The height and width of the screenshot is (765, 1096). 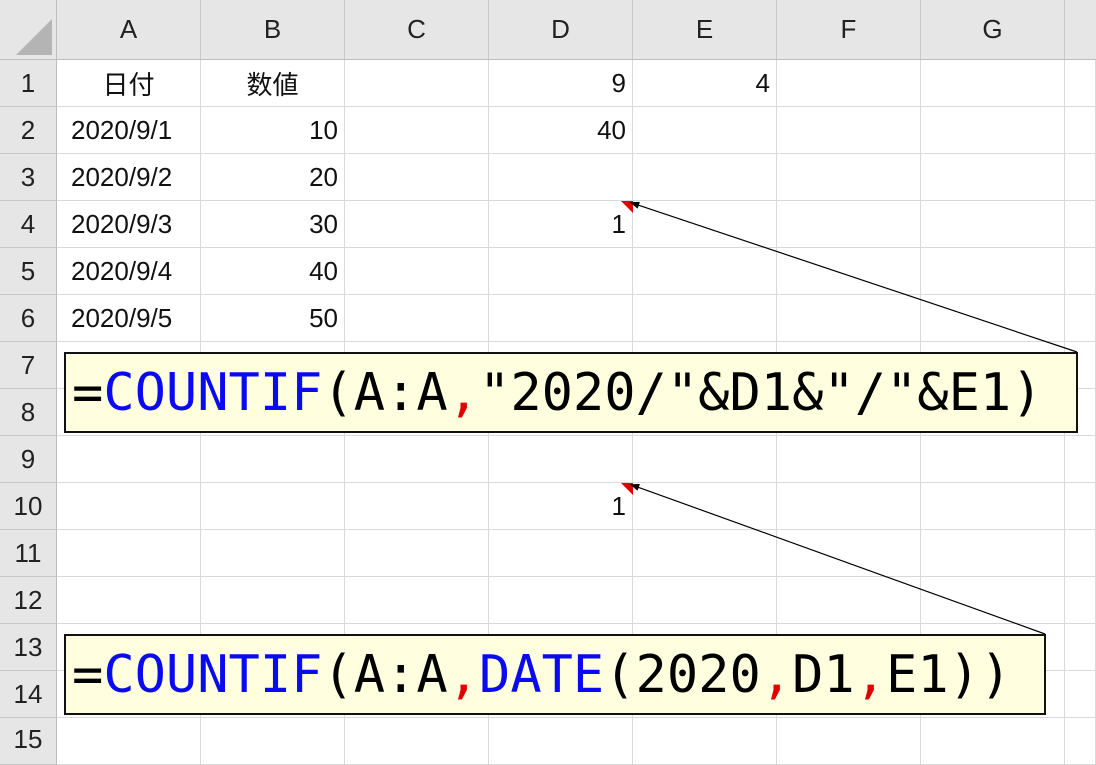 What do you see at coordinates (761, 392) in the screenshot?
I see `argument-criteria: "2020/"&D1&"/"&E1)` at bounding box center [761, 392].